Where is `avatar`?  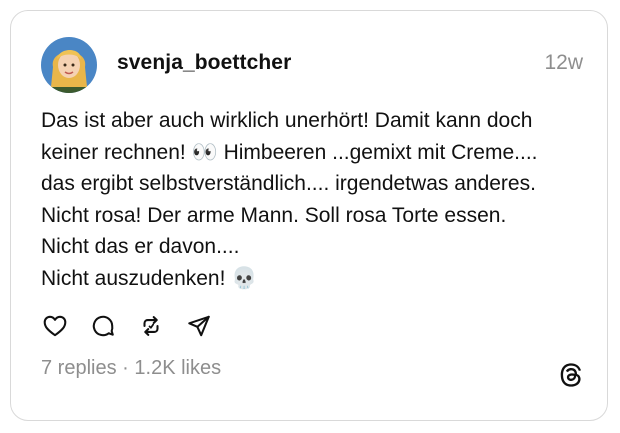
avatar is located at coordinates (69, 65).